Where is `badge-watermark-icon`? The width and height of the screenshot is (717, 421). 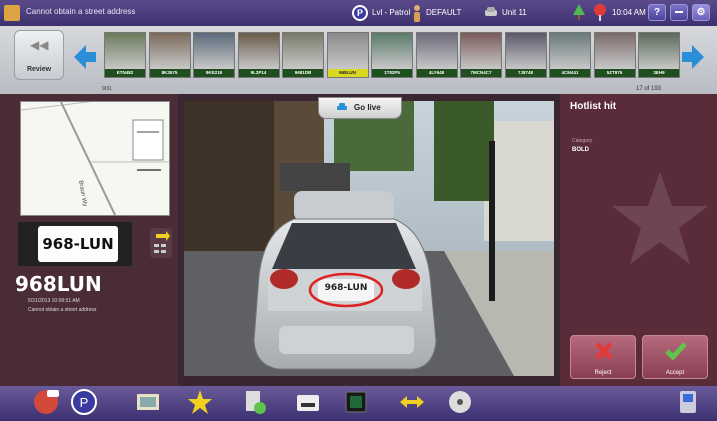 badge-watermark-icon is located at coordinates (660, 218).